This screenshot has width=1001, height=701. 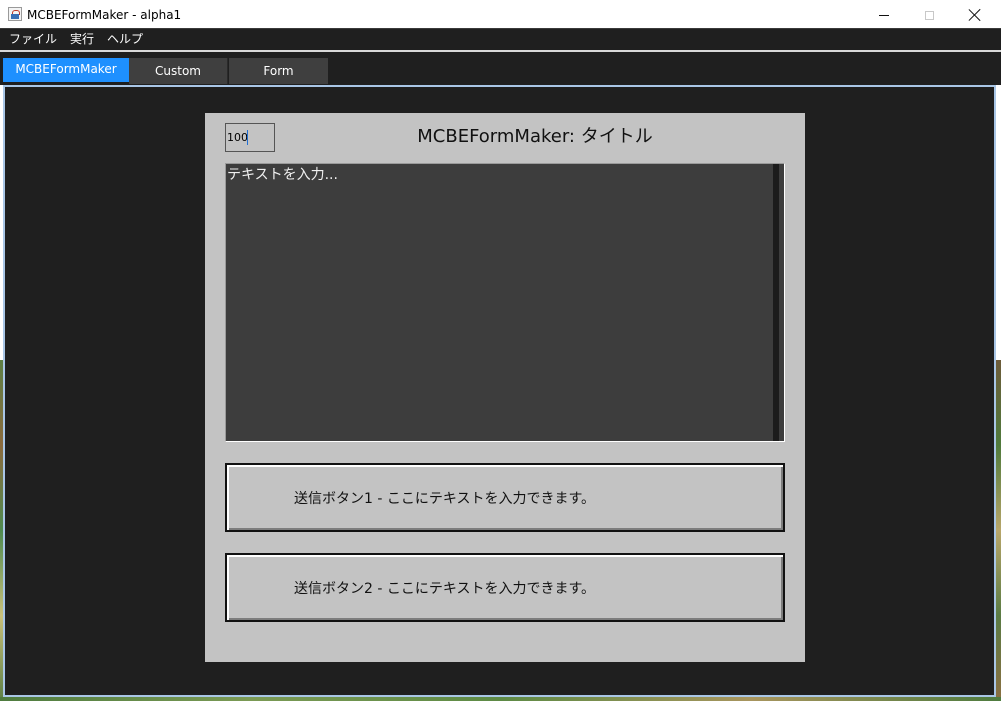 I want to click on java-app-icon, so click(x=15, y=14).